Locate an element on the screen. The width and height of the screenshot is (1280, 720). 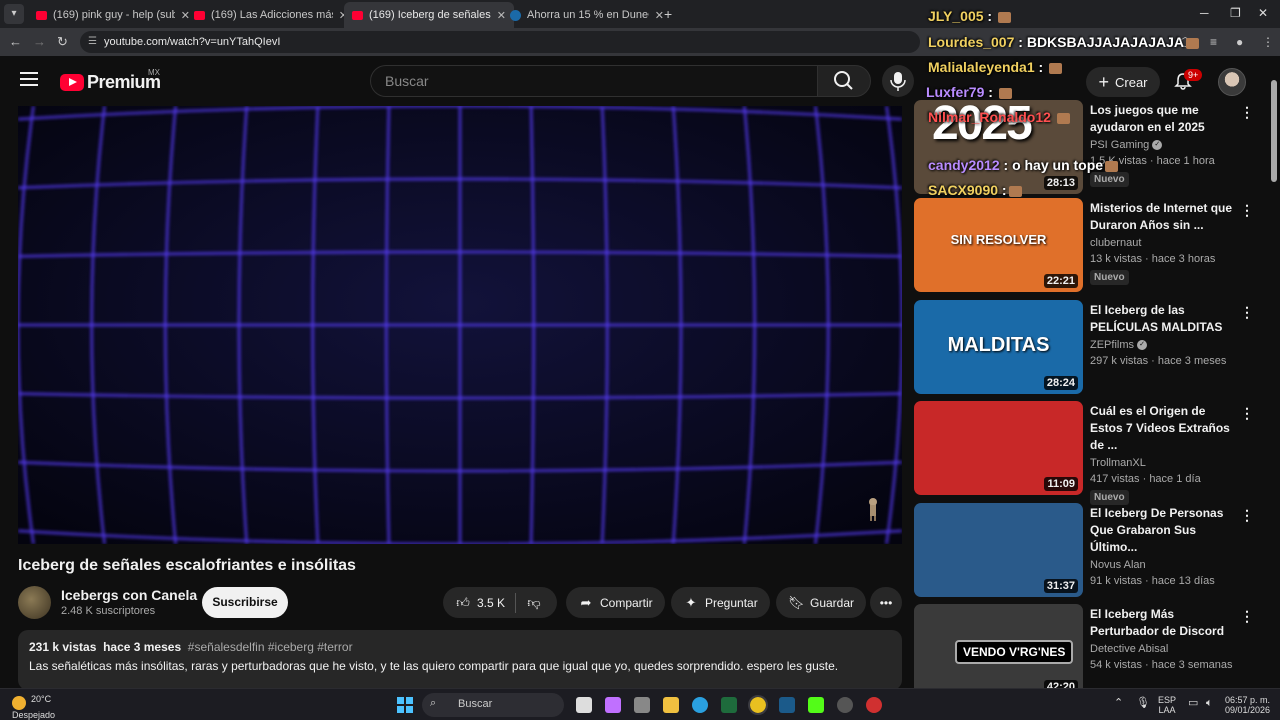
channel-name: Detective Abisal is located at coordinates (1129, 649).